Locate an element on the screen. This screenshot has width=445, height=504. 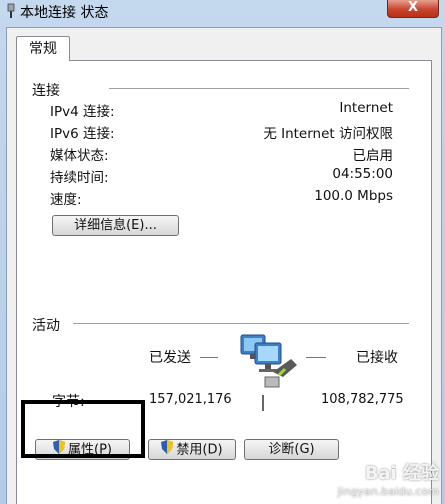
activity-separator is located at coordinates (263, 403).